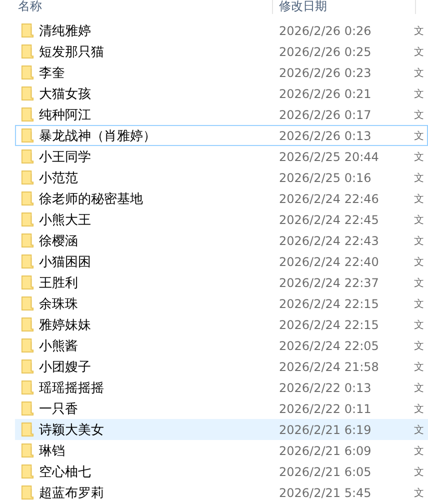 The image size is (428, 500). I want to click on modified-date: 2026/2/21 6:09, so click(325, 451).